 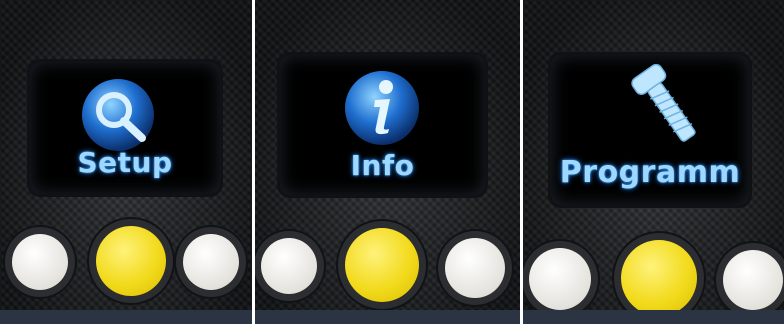 What do you see at coordinates (650, 172) in the screenshot?
I see `screen-label: Programm` at bounding box center [650, 172].